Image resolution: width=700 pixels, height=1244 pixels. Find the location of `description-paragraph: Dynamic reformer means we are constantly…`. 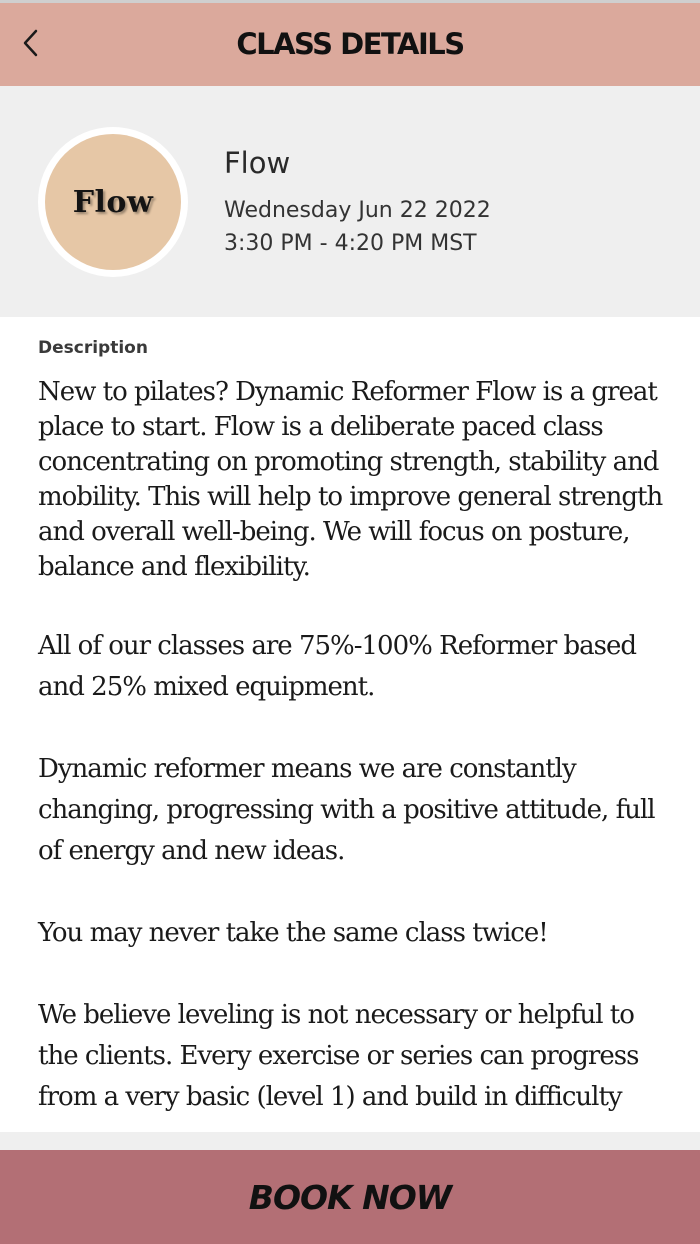

description-paragraph: Dynamic reformer means we are constantly… is located at coordinates (347, 810).